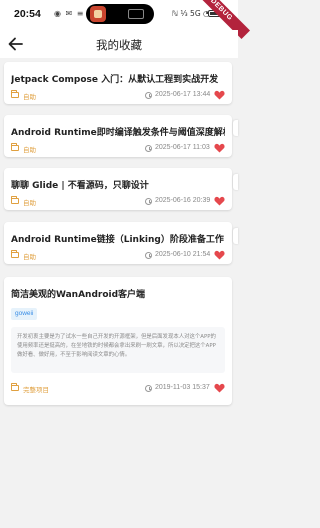 The width and height of the screenshot is (320, 528). I want to click on status-bar: 20:54 ◉ ✉ ≡ ℕ ⅓ 5G ◔ DEBUG, so click(125, 19).